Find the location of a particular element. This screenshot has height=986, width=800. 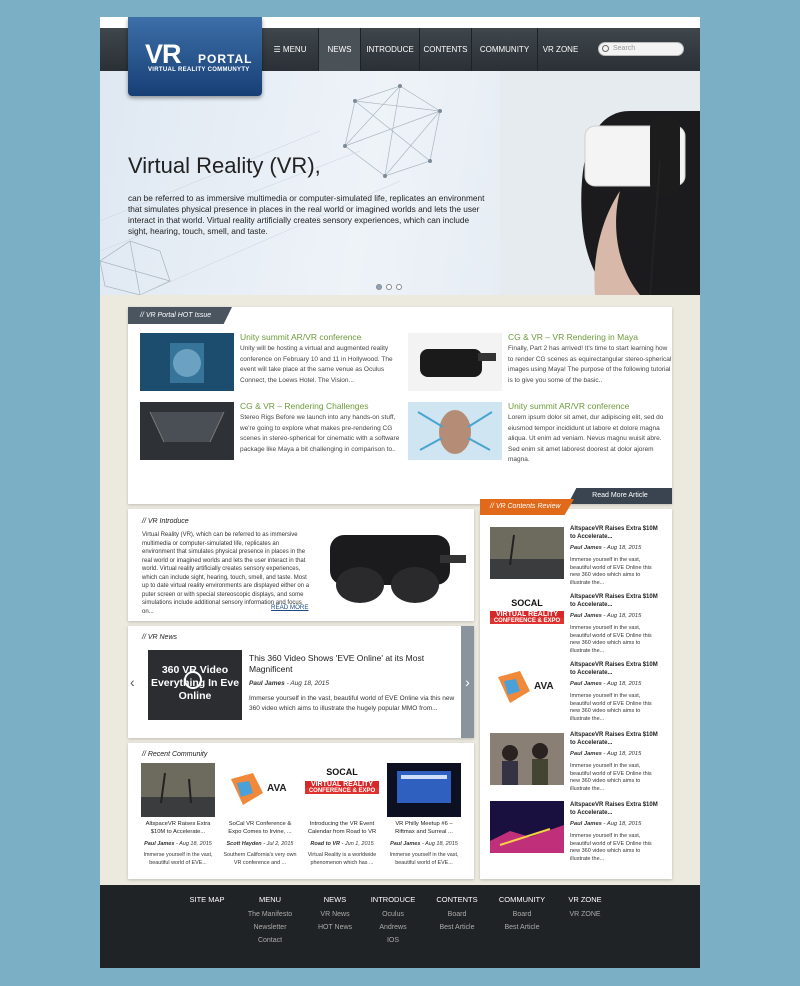

read-more-article-button: Read More Article is located at coordinates (620, 496).